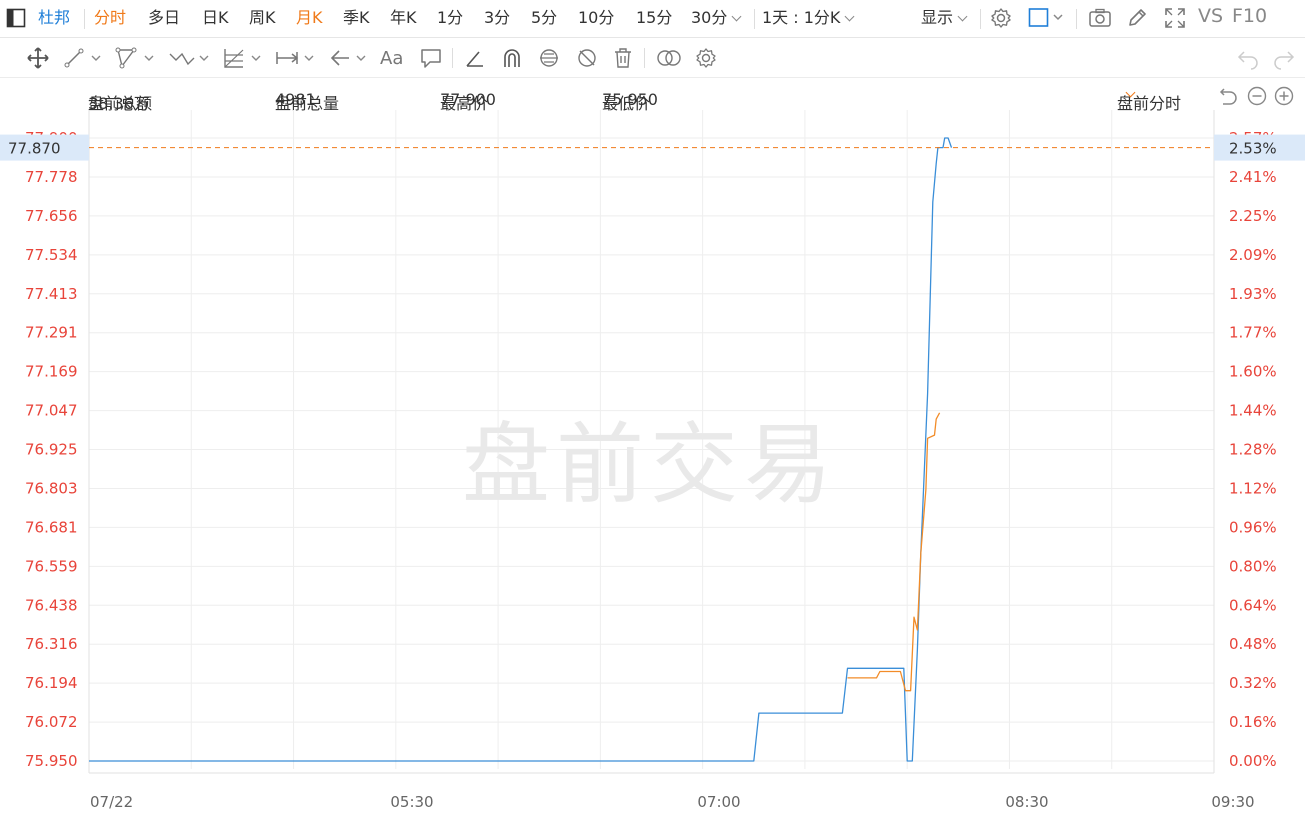 The image size is (1305, 831). Describe the element at coordinates (650, 464) in the screenshot. I see `watermark-text: 盘前交易` at that location.